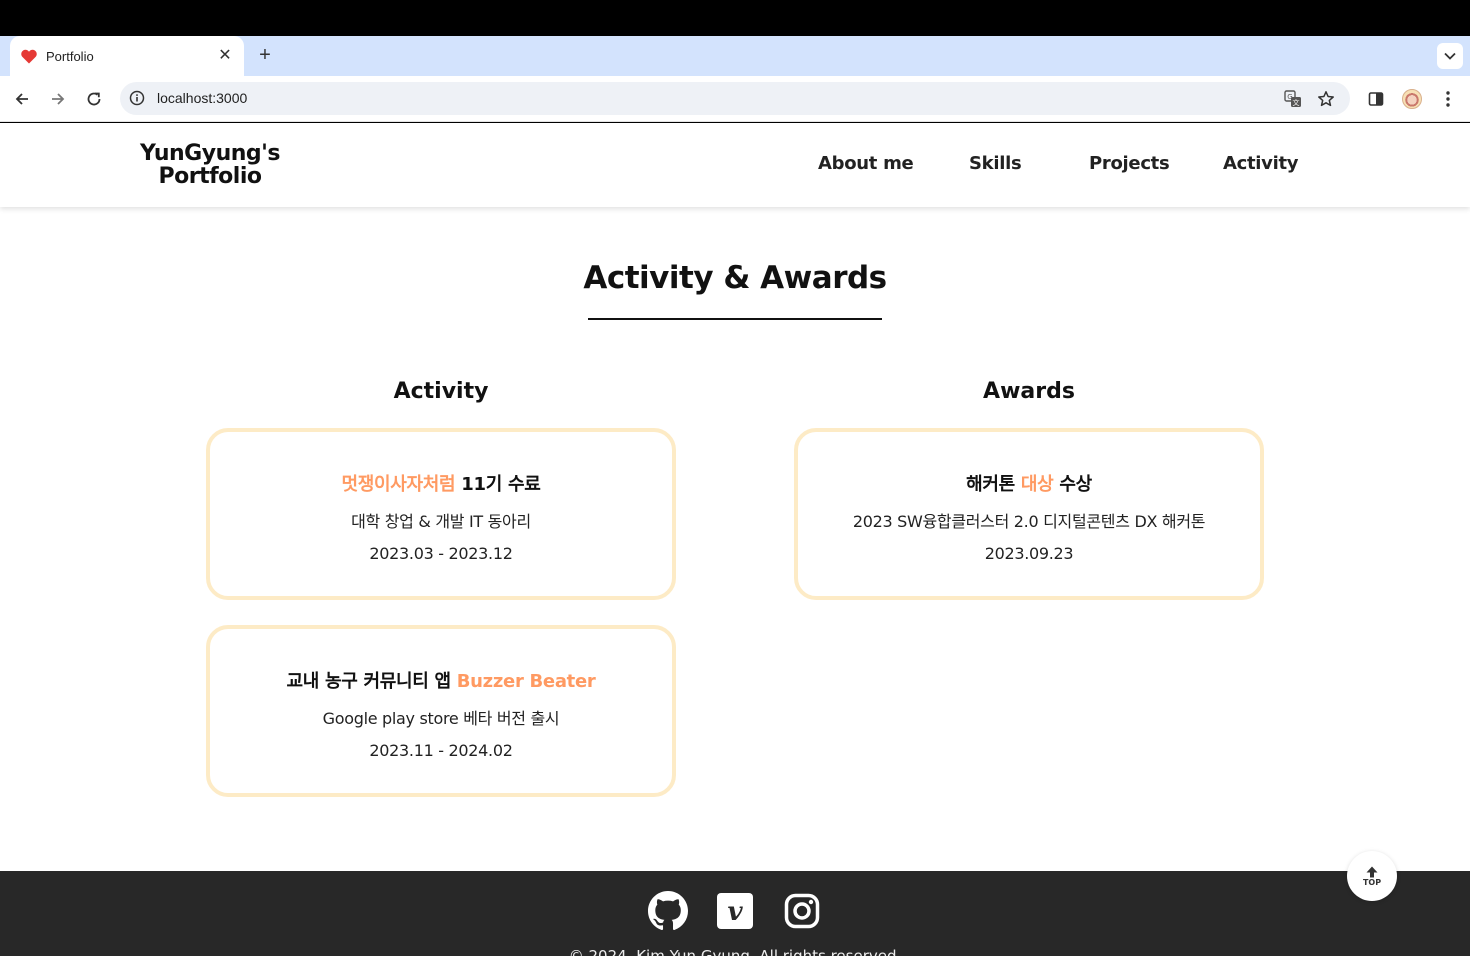  I want to click on star-icon, so click(1326, 99).